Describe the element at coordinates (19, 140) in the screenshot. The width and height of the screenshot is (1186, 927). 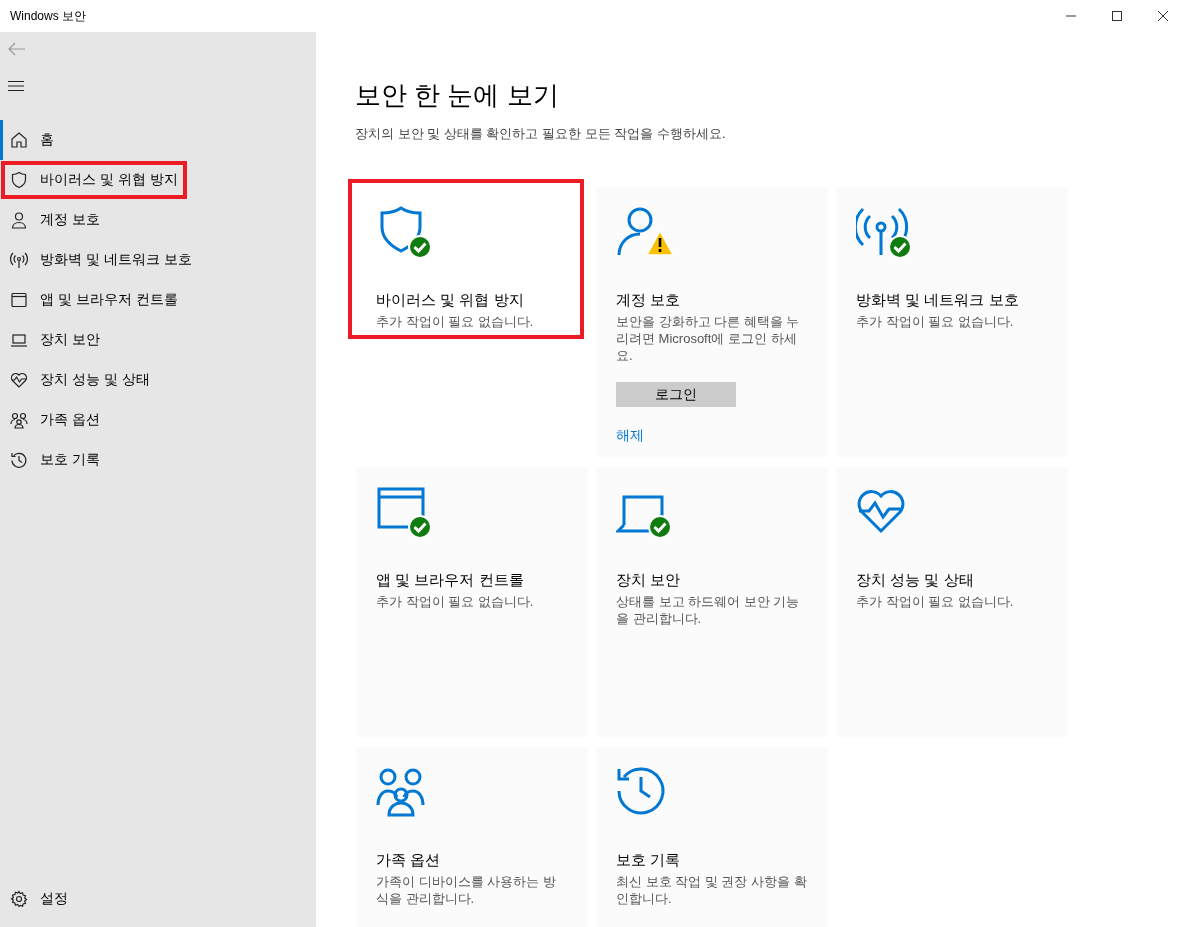
I see `home-icon` at that location.